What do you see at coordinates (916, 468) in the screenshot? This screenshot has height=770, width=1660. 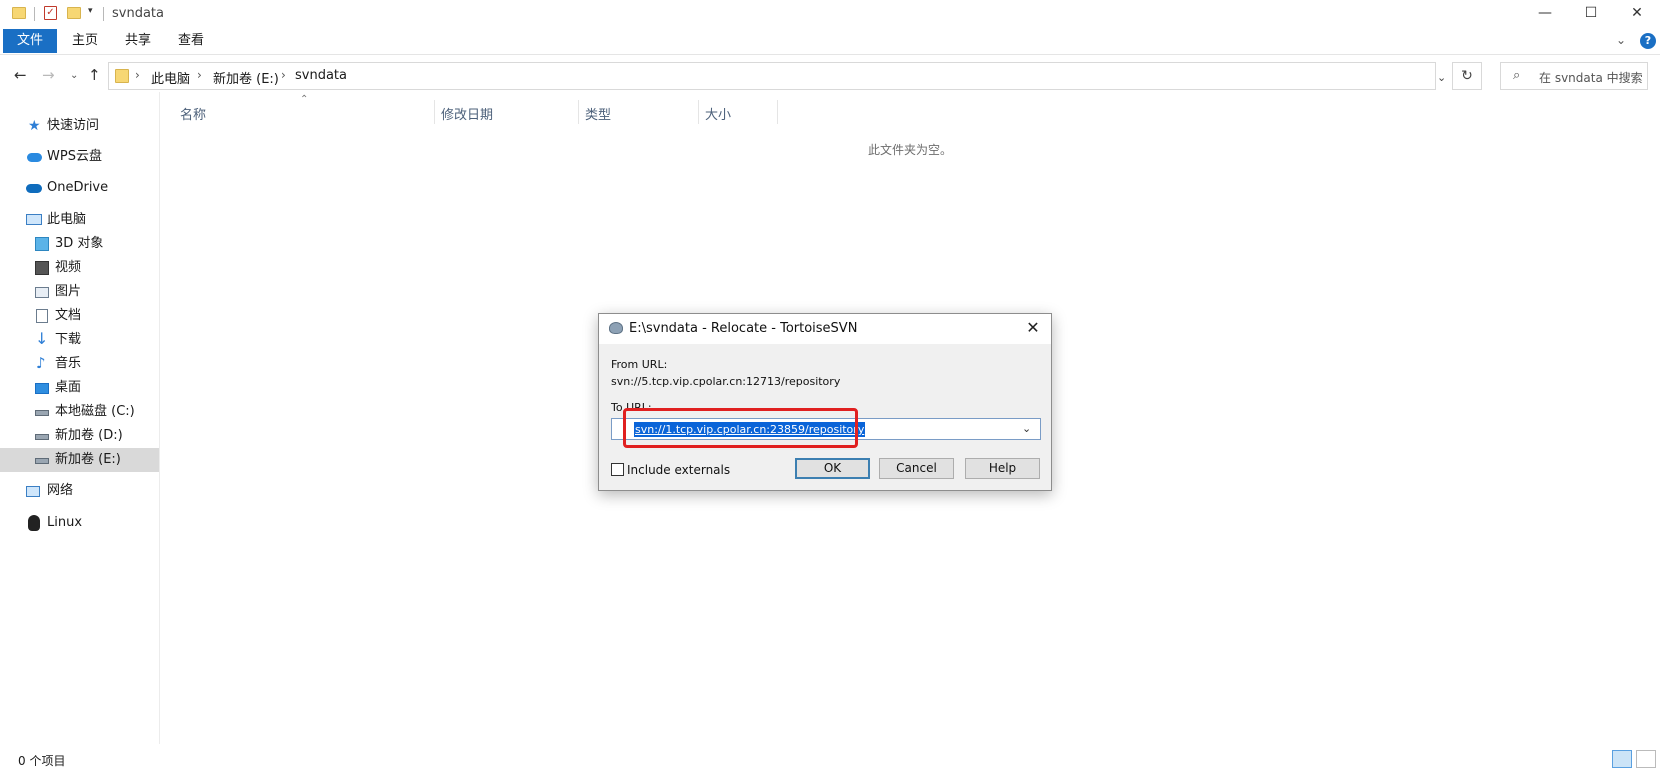 I see `cancel-button: Cancel` at bounding box center [916, 468].